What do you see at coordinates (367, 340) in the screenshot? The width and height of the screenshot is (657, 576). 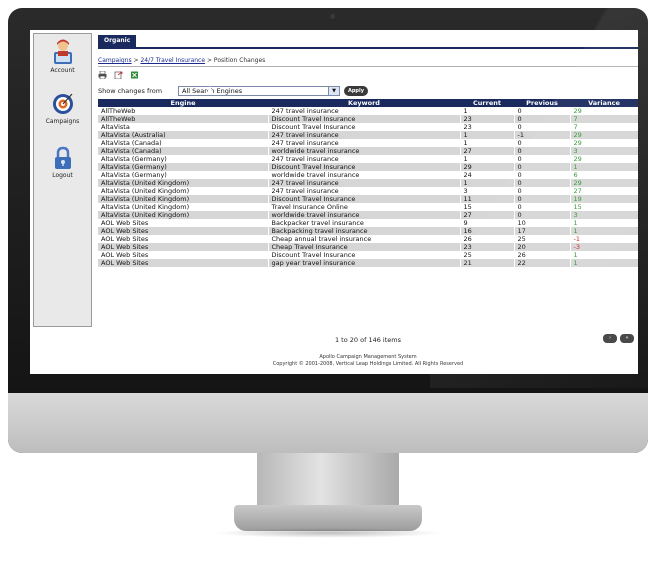 I see `pager-summary: 1 to 20 of 146 items` at bounding box center [367, 340].